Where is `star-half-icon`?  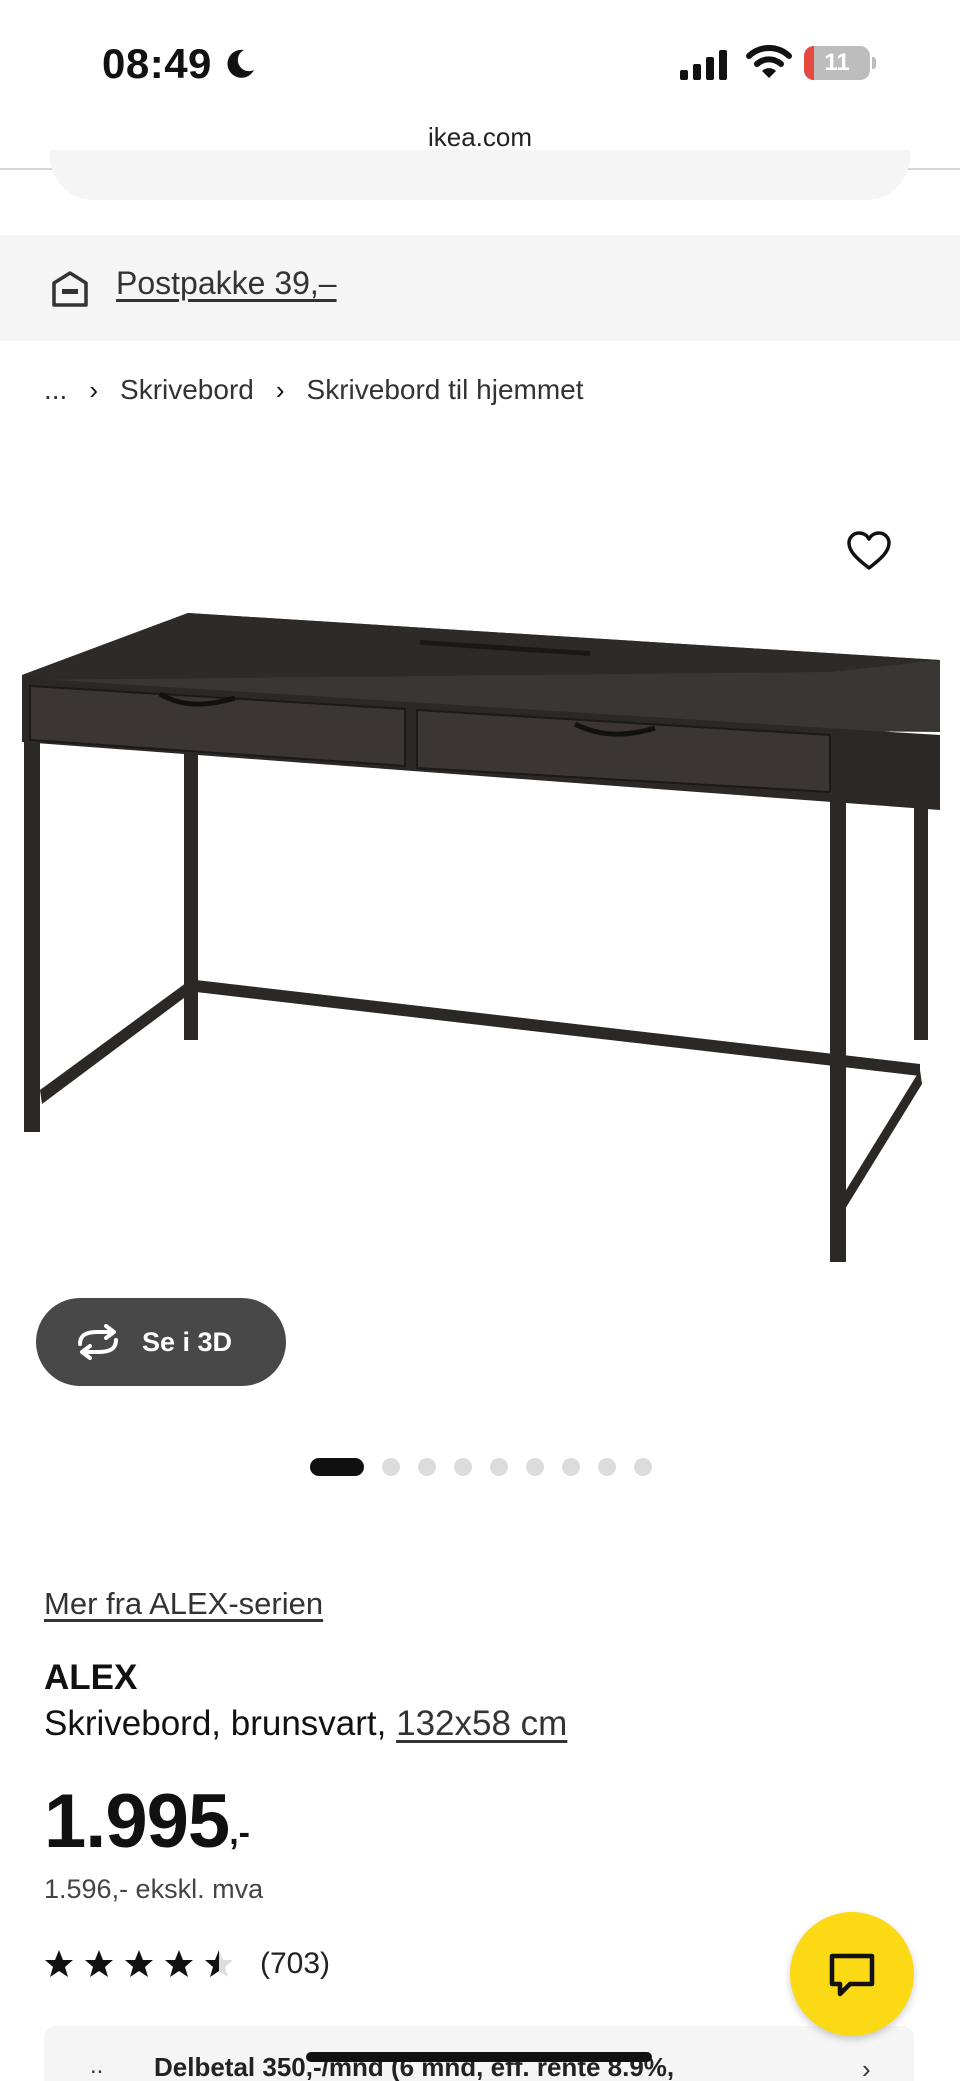 star-half-icon is located at coordinates (219, 1963).